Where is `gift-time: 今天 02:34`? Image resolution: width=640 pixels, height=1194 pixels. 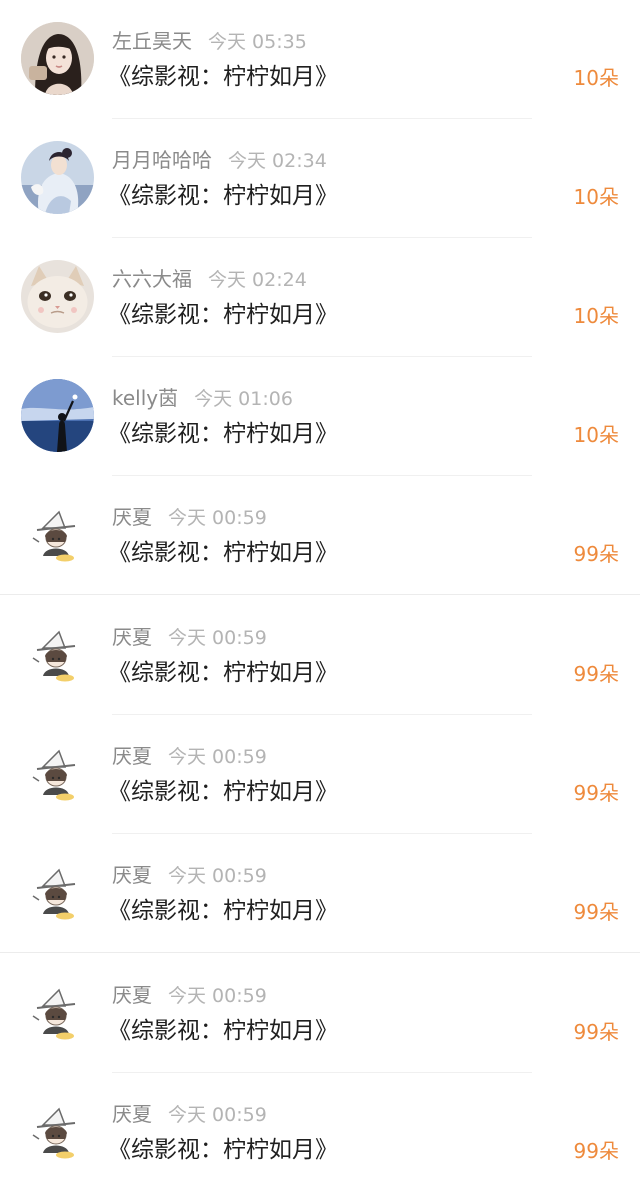
gift-time: 今天 02:34 is located at coordinates (277, 161).